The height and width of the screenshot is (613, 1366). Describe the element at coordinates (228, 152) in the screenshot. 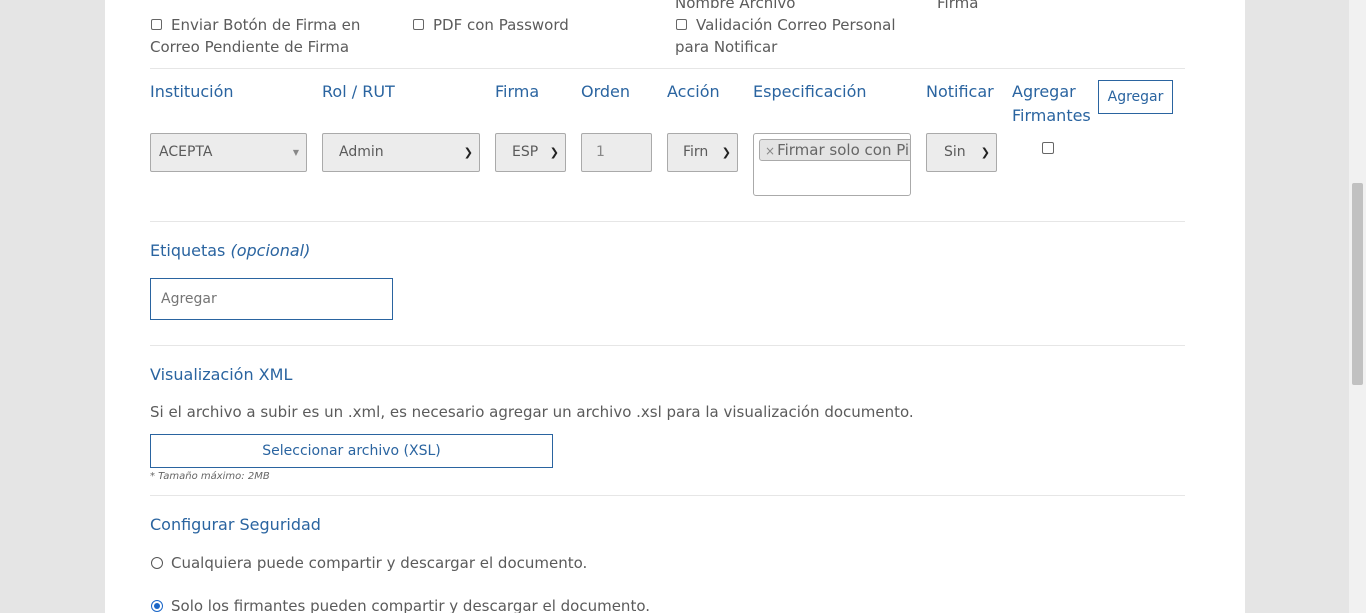

I see `institucion-select: ACEPTA ▼` at that location.